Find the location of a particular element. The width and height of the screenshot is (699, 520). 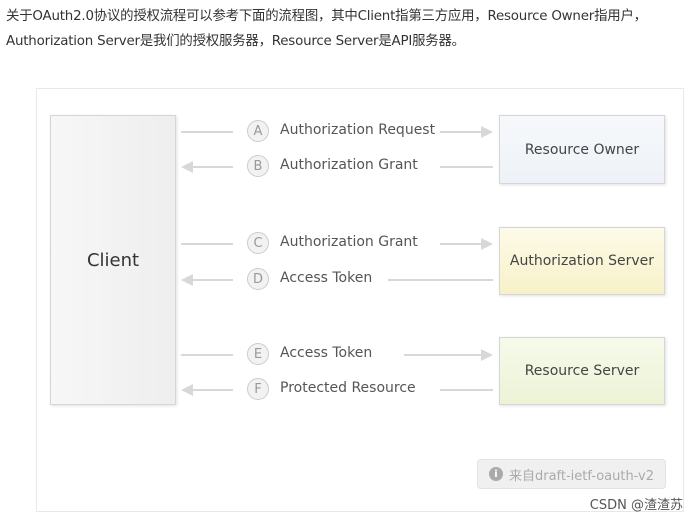

flow-a-arrow-right-icon is located at coordinates (487, 132).